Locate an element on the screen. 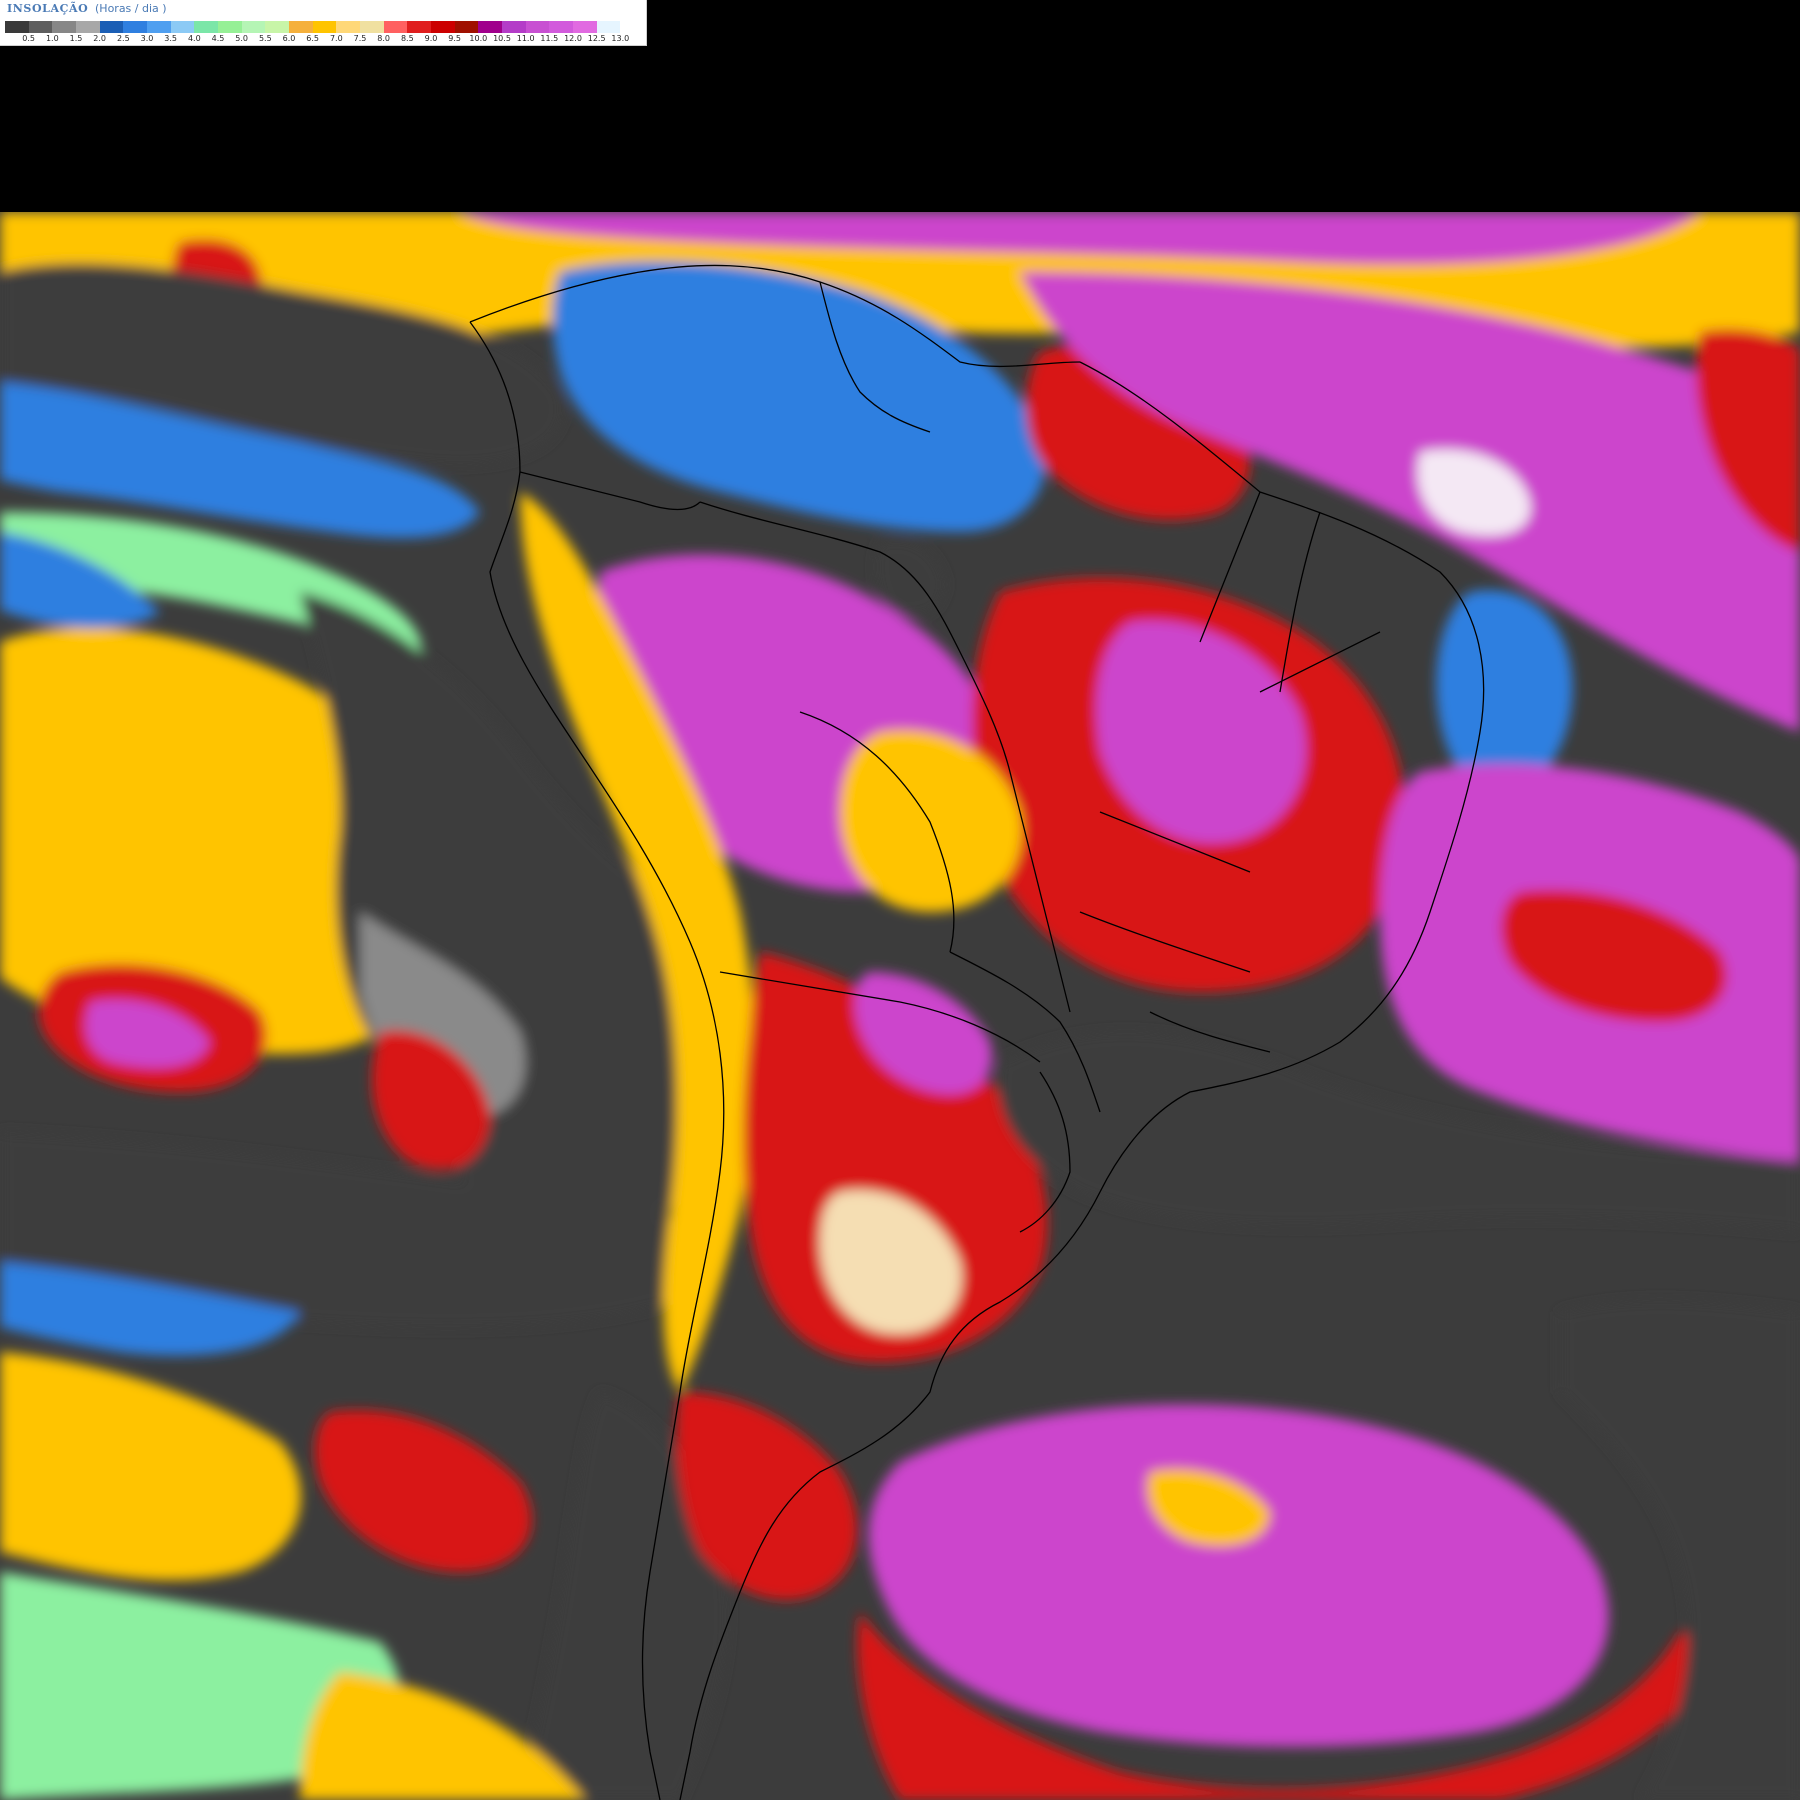  legend-tick: 4.0 is located at coordinates (194, 38).